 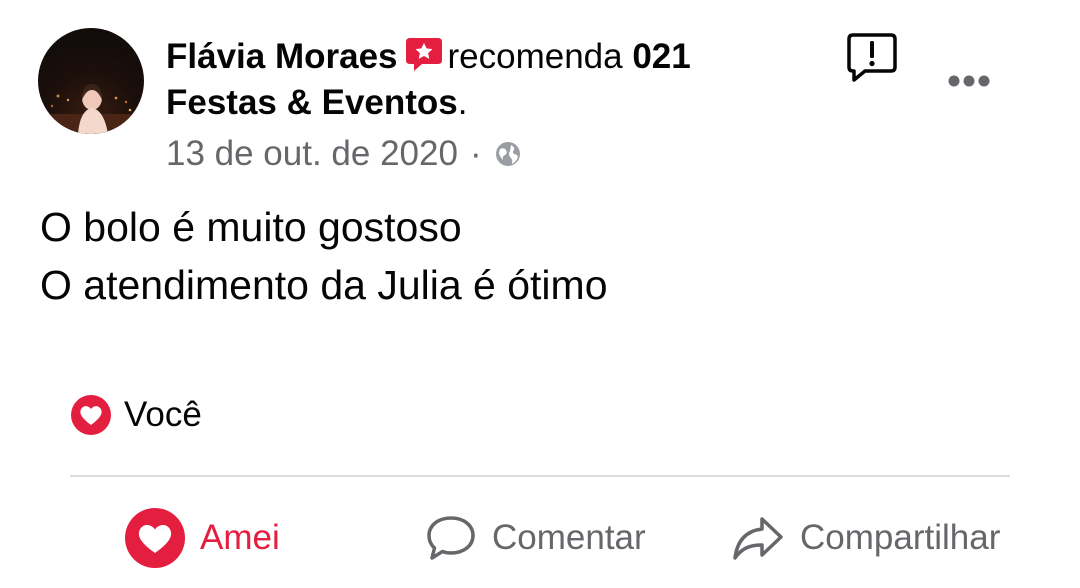 What do you see at coordinates (324, 285) in the screenshot?
I see `post-body-line: O atendimento da Julia é ótimo` at bounding box center [324, 285].